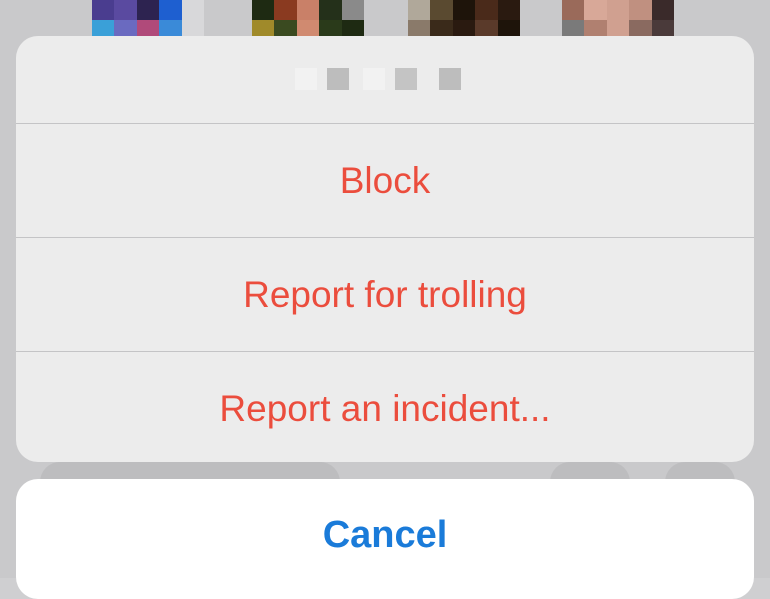  I want to click on pixelated-title, so click(385, 79).